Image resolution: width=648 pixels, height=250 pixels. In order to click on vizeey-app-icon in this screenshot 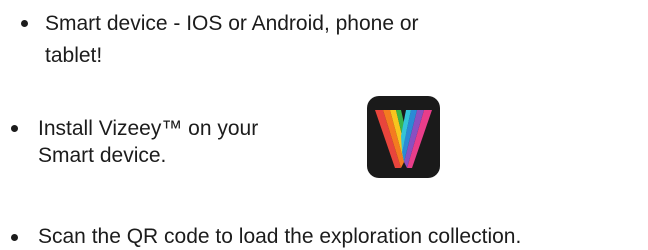, I will do `click(403, 137)`.